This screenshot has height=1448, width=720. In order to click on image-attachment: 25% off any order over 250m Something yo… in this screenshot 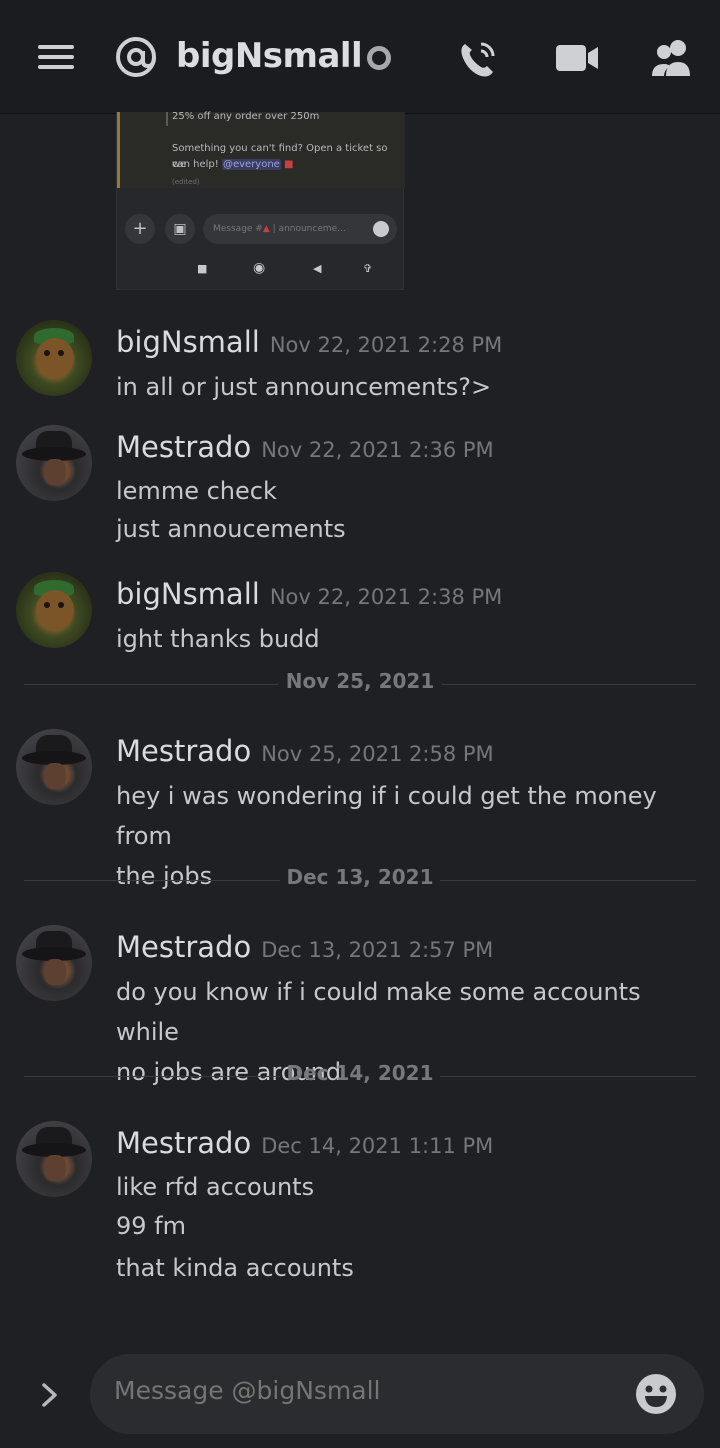, I will do `click(260, 200)`.